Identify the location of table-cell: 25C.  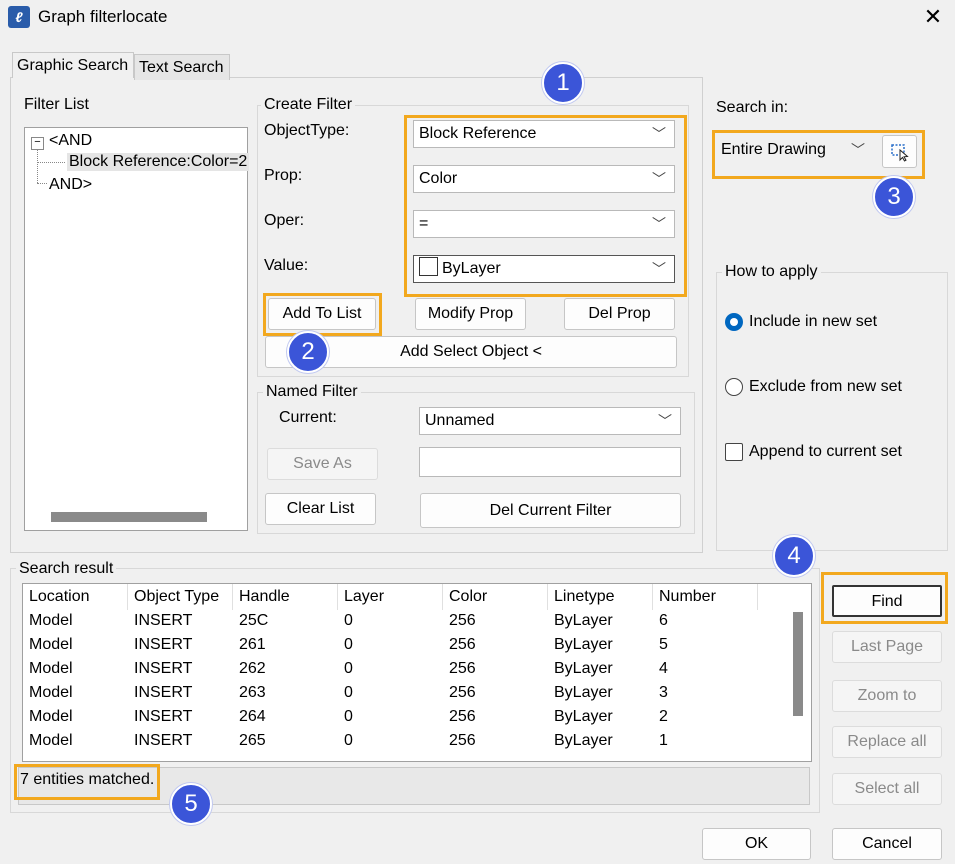
(254, 620).